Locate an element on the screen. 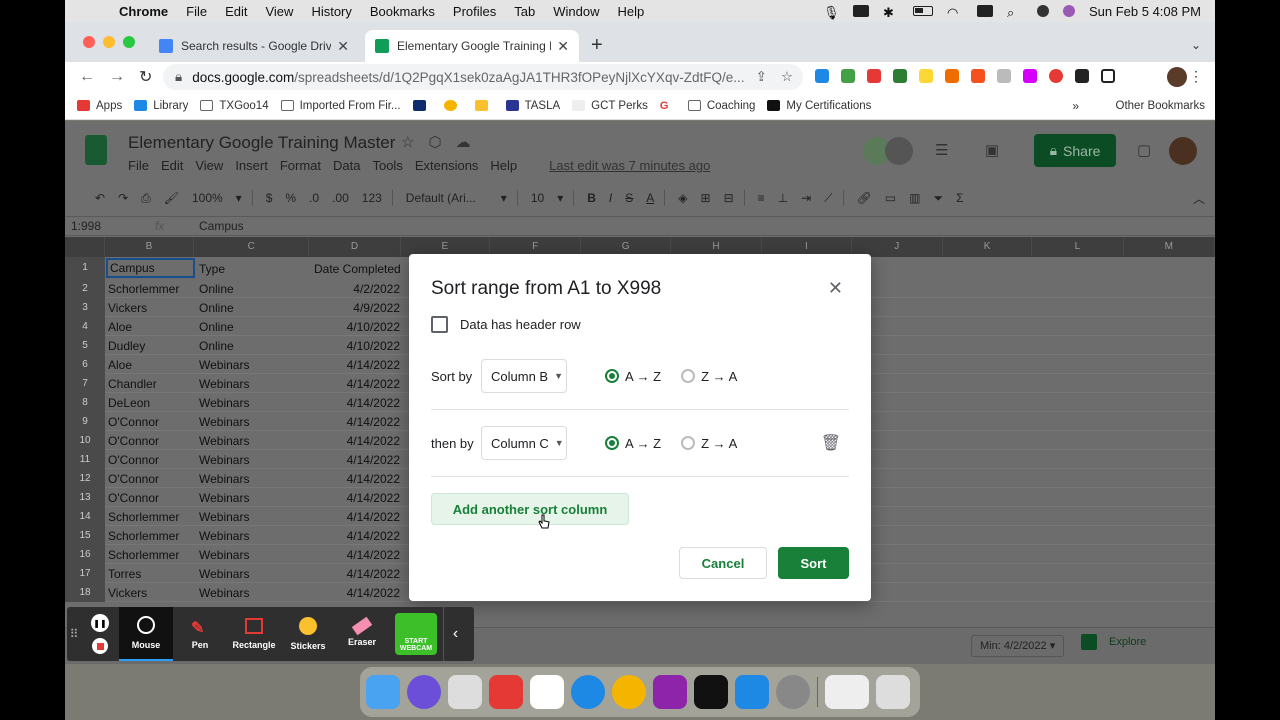  header-cell-type: Type is located at coordinates (212, 269).